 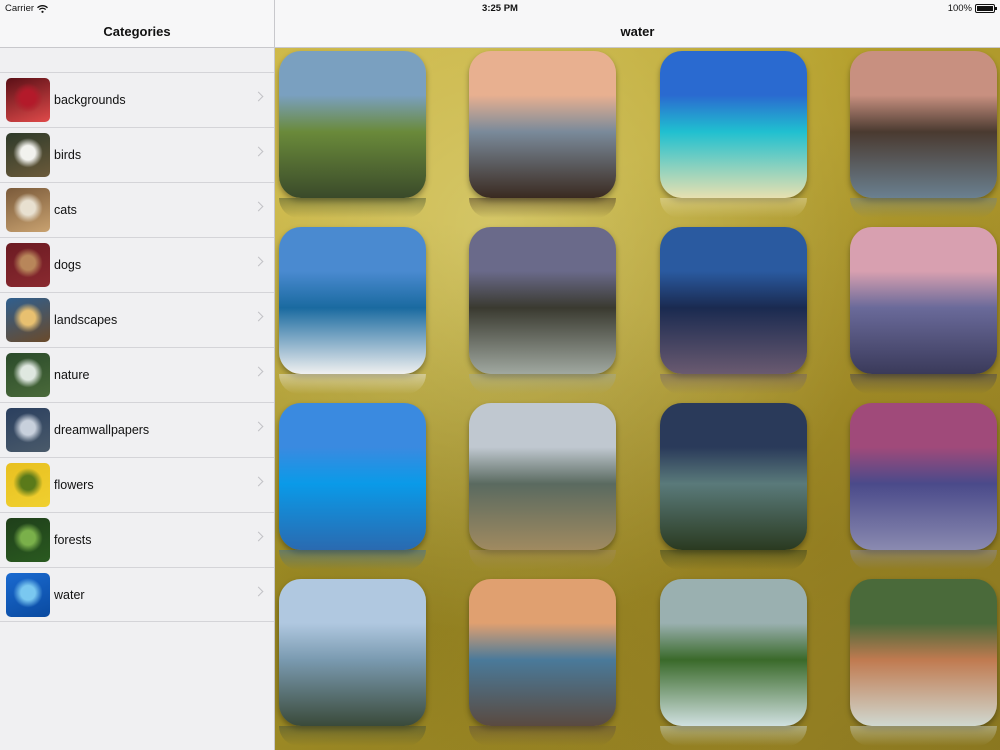 I want to click on photo-tile-purple-shore, so click(x=923, y=300).